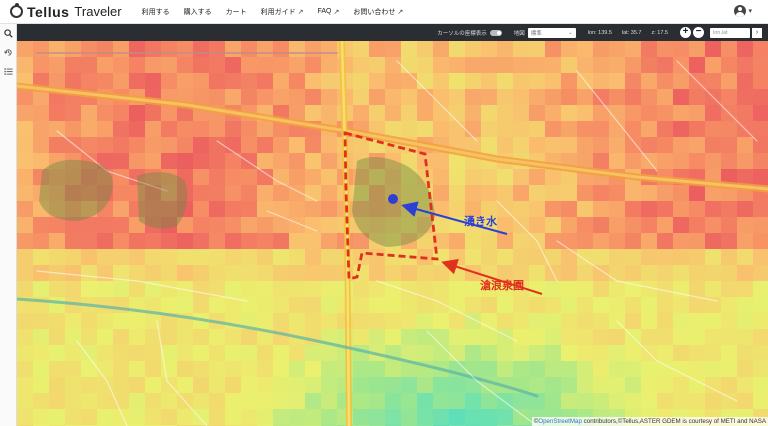  I want to click on sidebar, so click(8, 225).